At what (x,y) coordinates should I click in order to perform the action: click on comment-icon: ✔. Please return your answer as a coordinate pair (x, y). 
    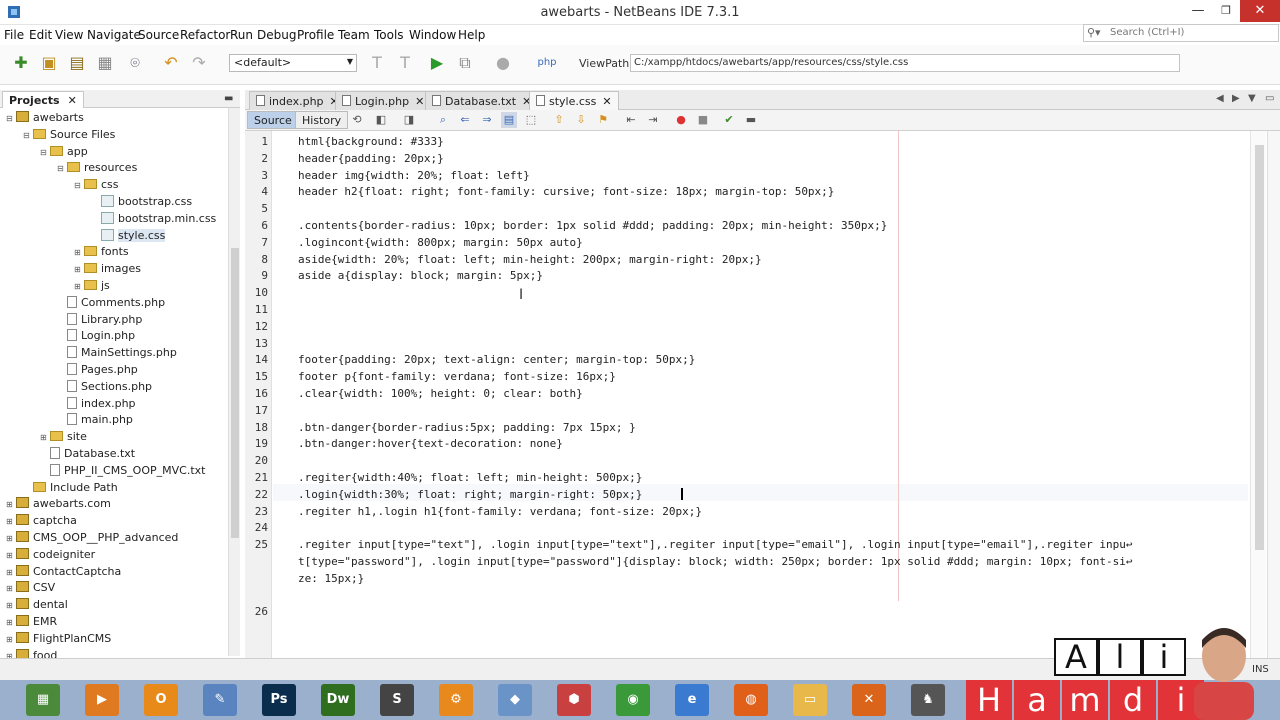
    Looking at the image, I should click on (729, 120).